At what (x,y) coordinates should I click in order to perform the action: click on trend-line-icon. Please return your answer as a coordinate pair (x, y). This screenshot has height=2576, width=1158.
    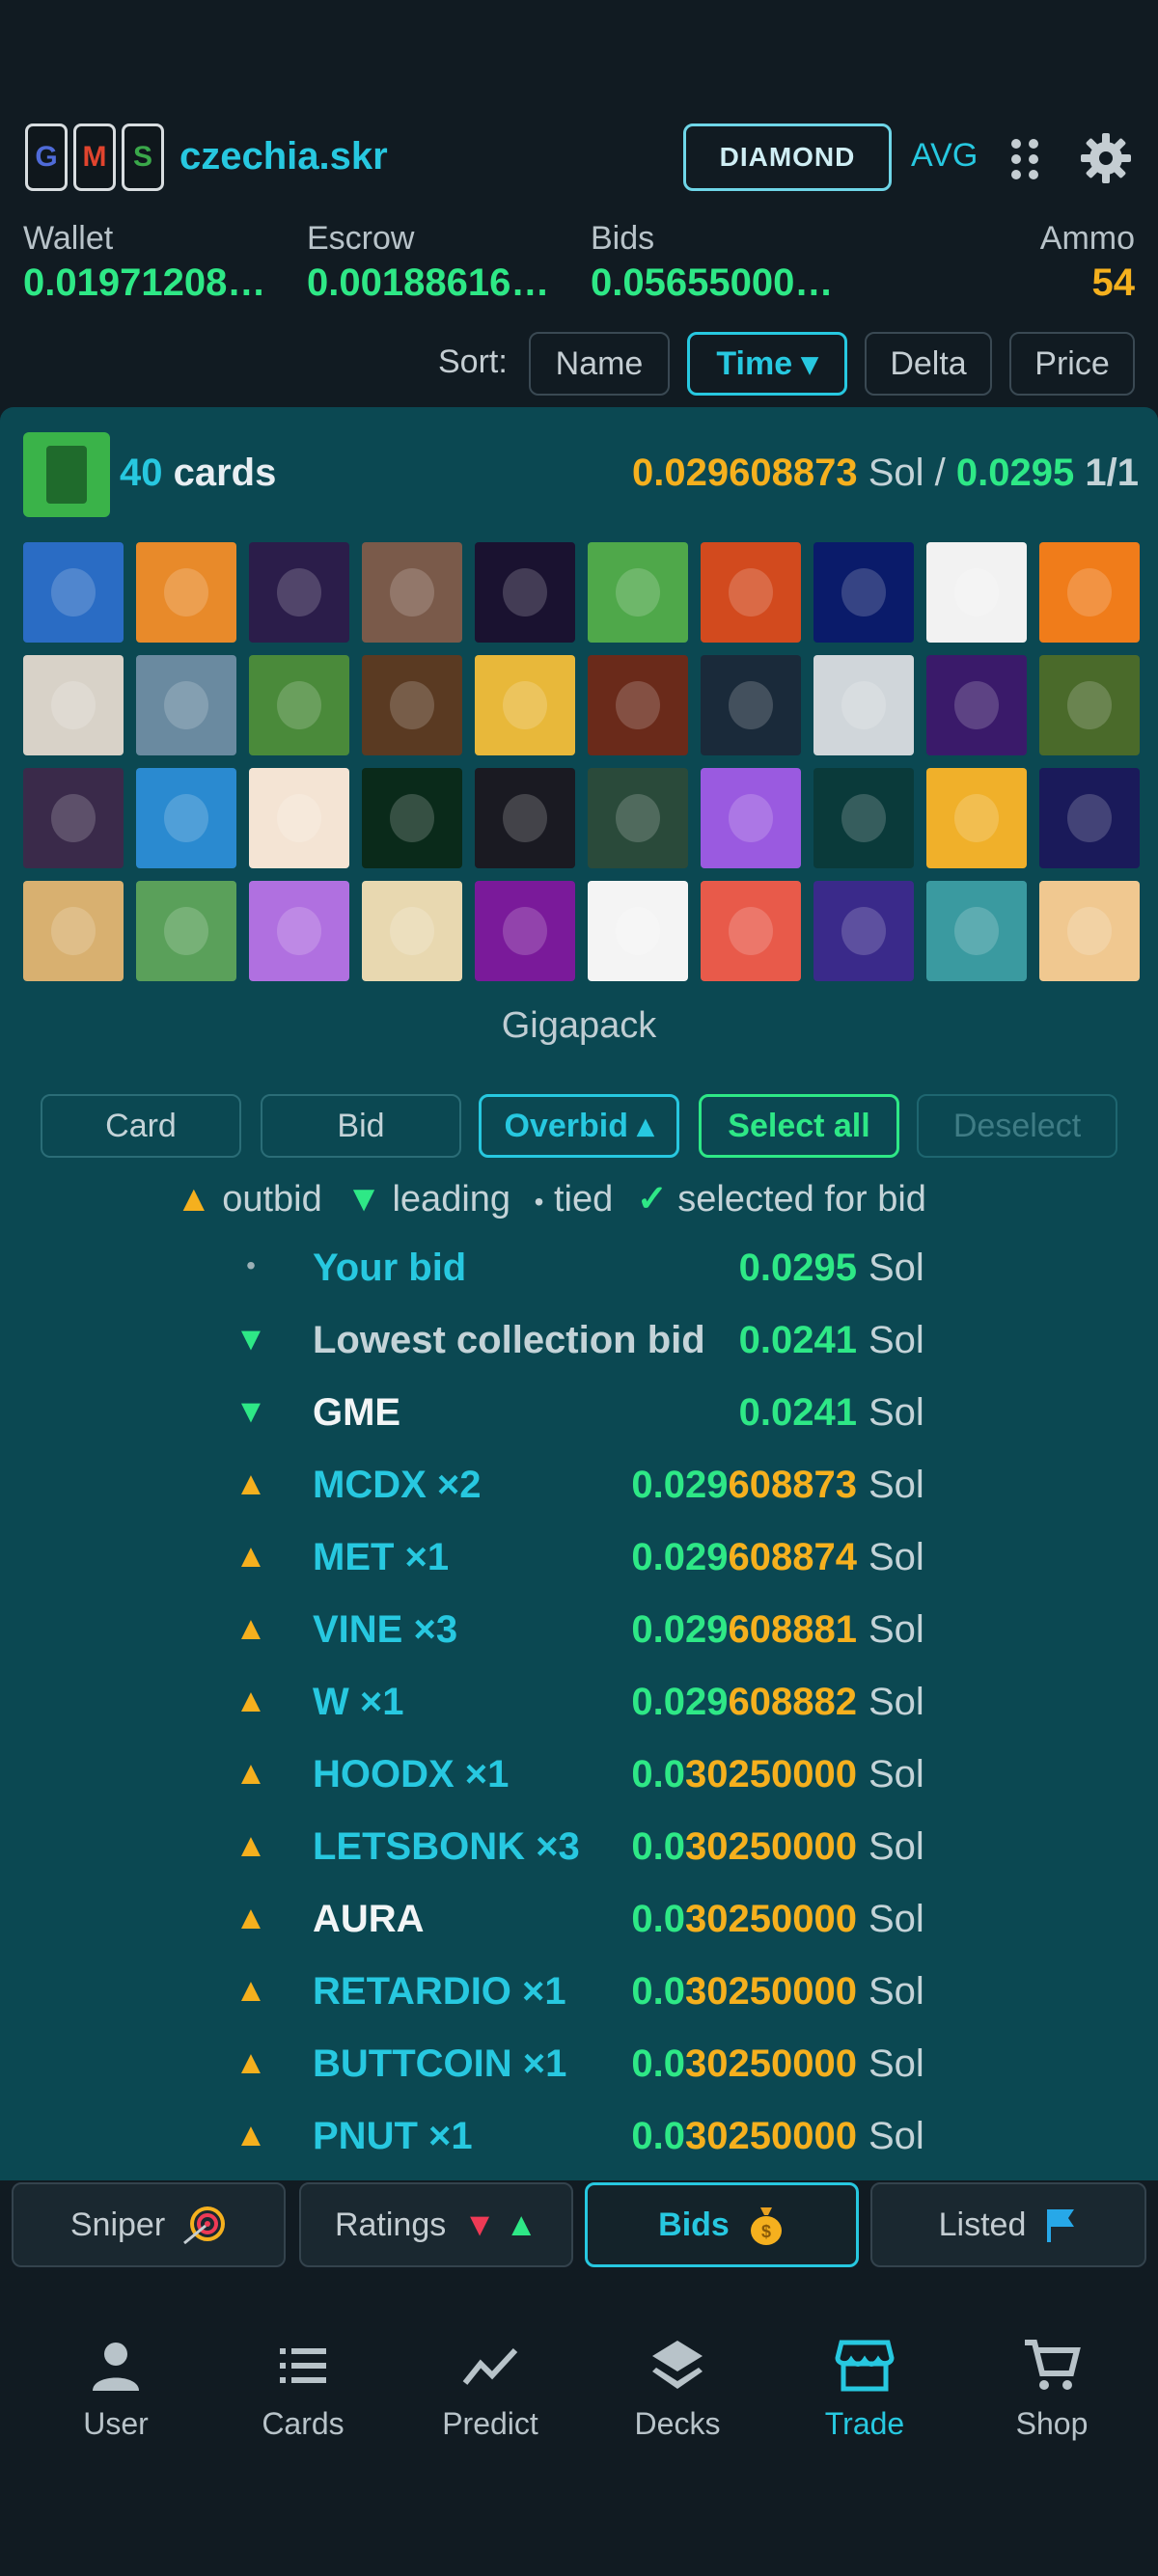
    Looking at the image, I should click on (490, 2366).